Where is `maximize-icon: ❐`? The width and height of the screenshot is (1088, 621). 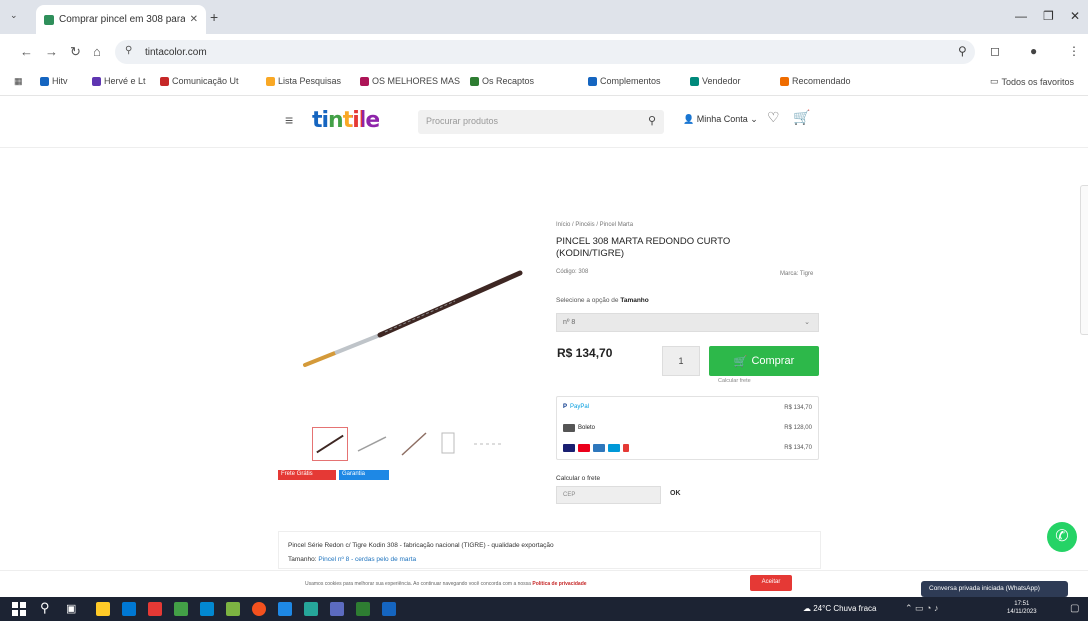 maximize-icon: ❐ is located at coordinates (1048, 16).